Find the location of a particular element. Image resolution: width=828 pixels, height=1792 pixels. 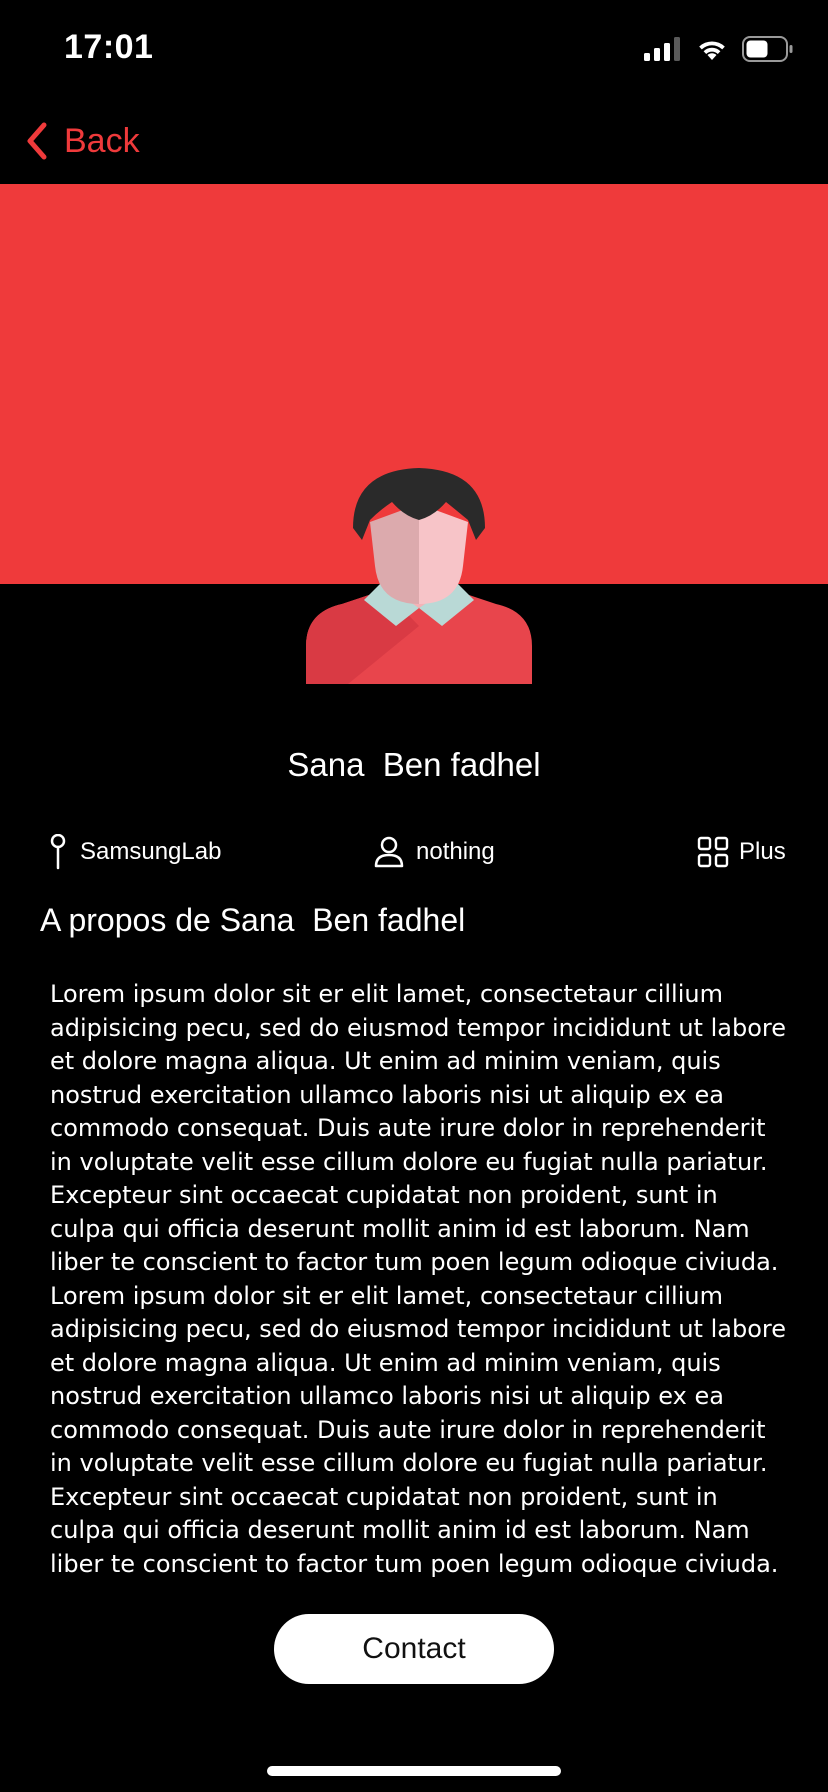

company-label: SamsungLab is located at coordinates (151, 851).